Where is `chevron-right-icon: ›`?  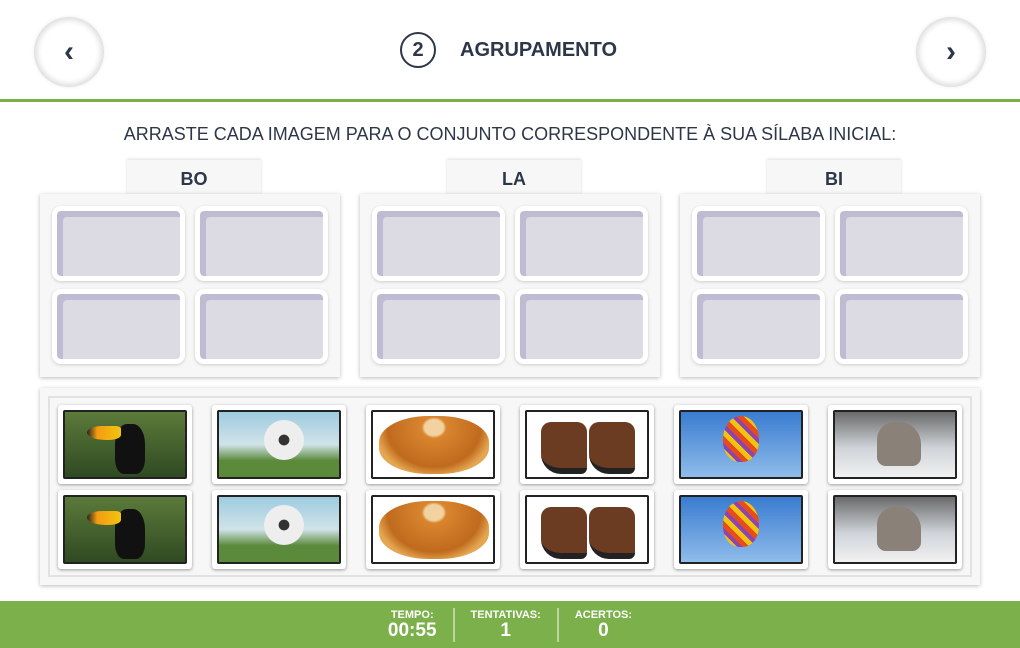
chevron-right-icon: › is located at coordinates (951, 51).